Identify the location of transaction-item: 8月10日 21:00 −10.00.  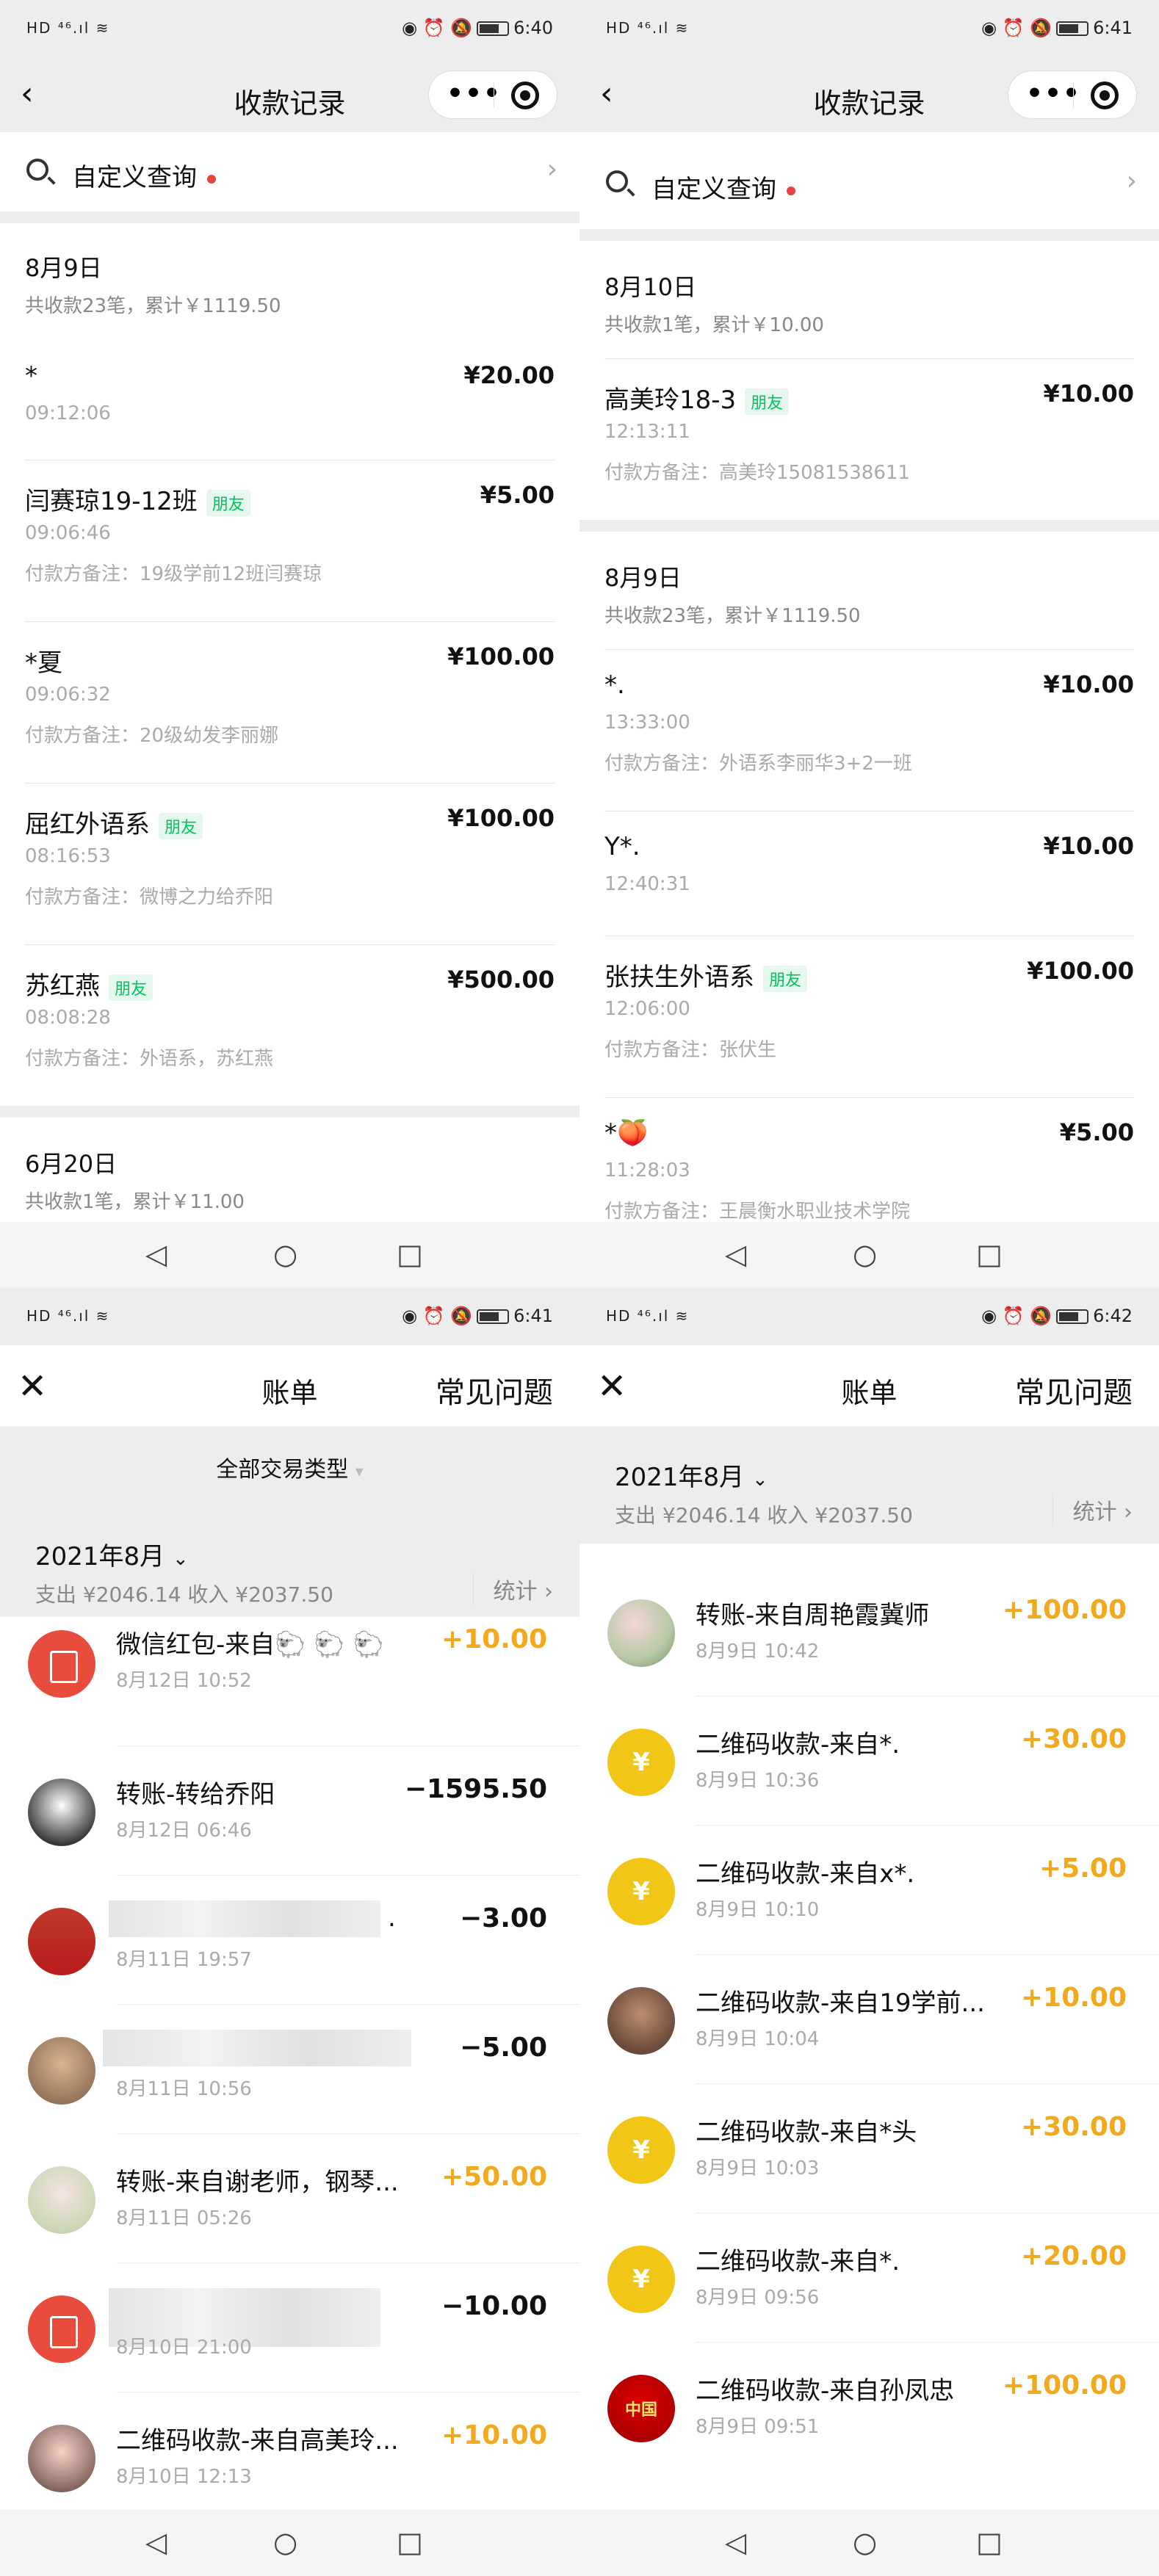
(290, 2327).